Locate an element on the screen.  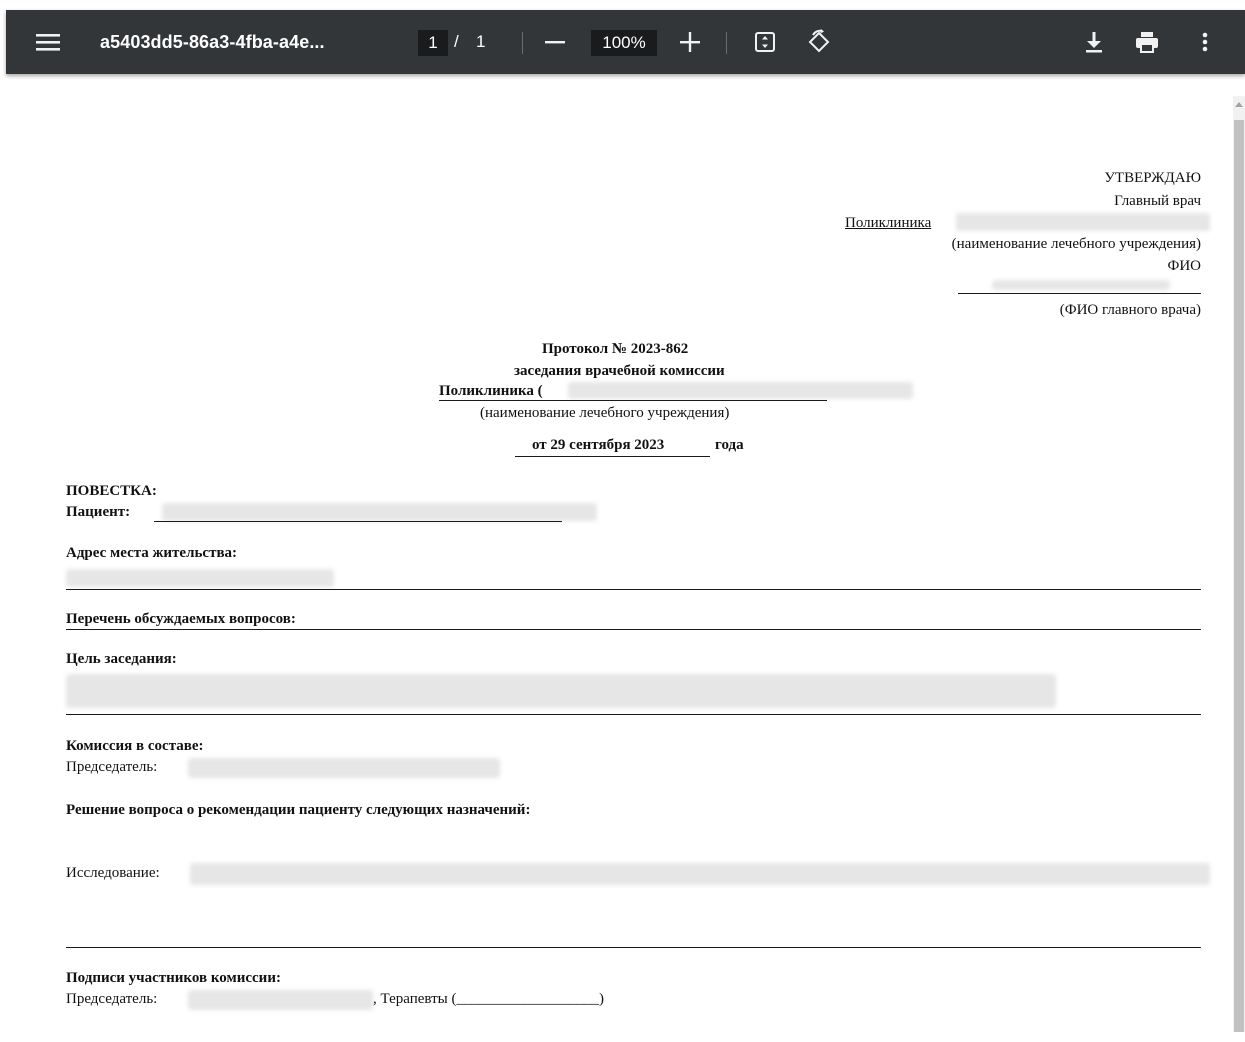
protocol-date-underline is located at coordinates (612, 456).